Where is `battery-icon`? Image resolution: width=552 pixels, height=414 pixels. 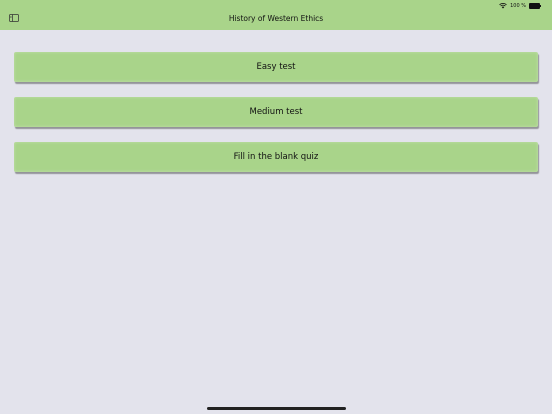 battery-icon is located at coordinates (535, 5).